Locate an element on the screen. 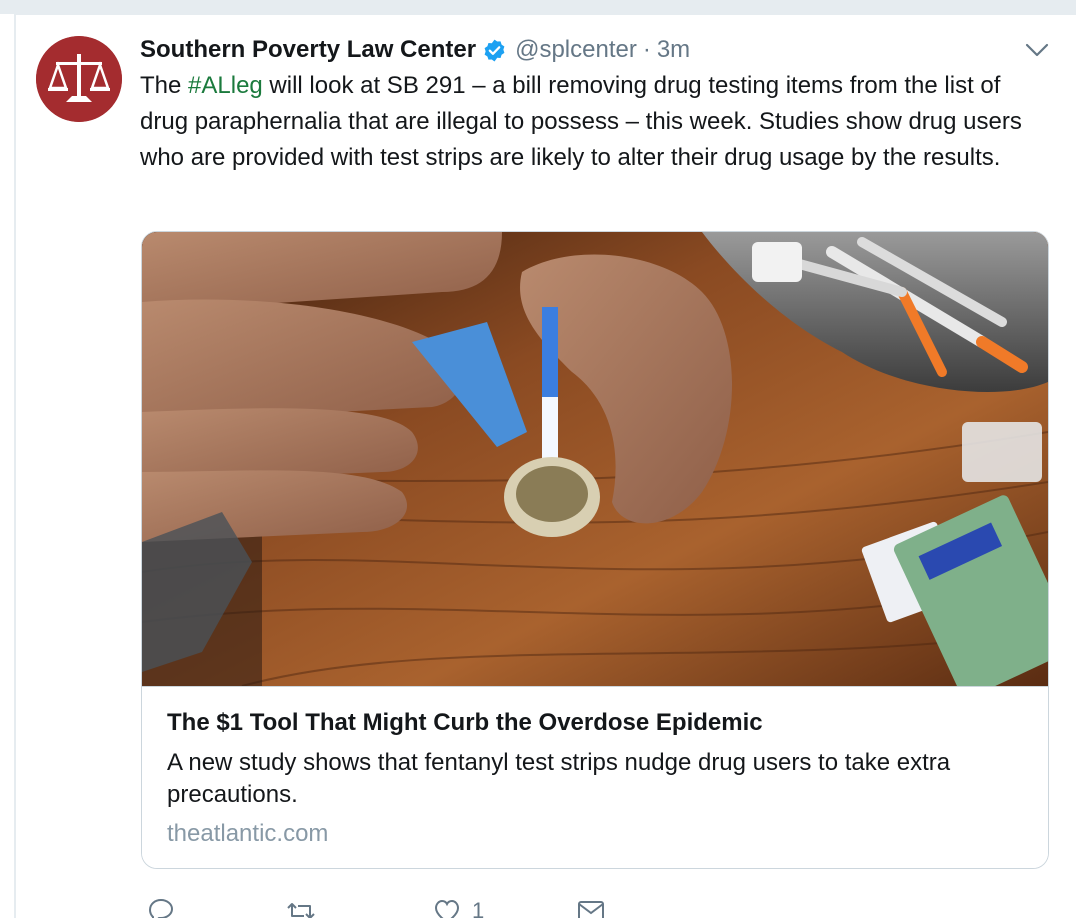  like-count: 1 is located at coordinates (478, 908).